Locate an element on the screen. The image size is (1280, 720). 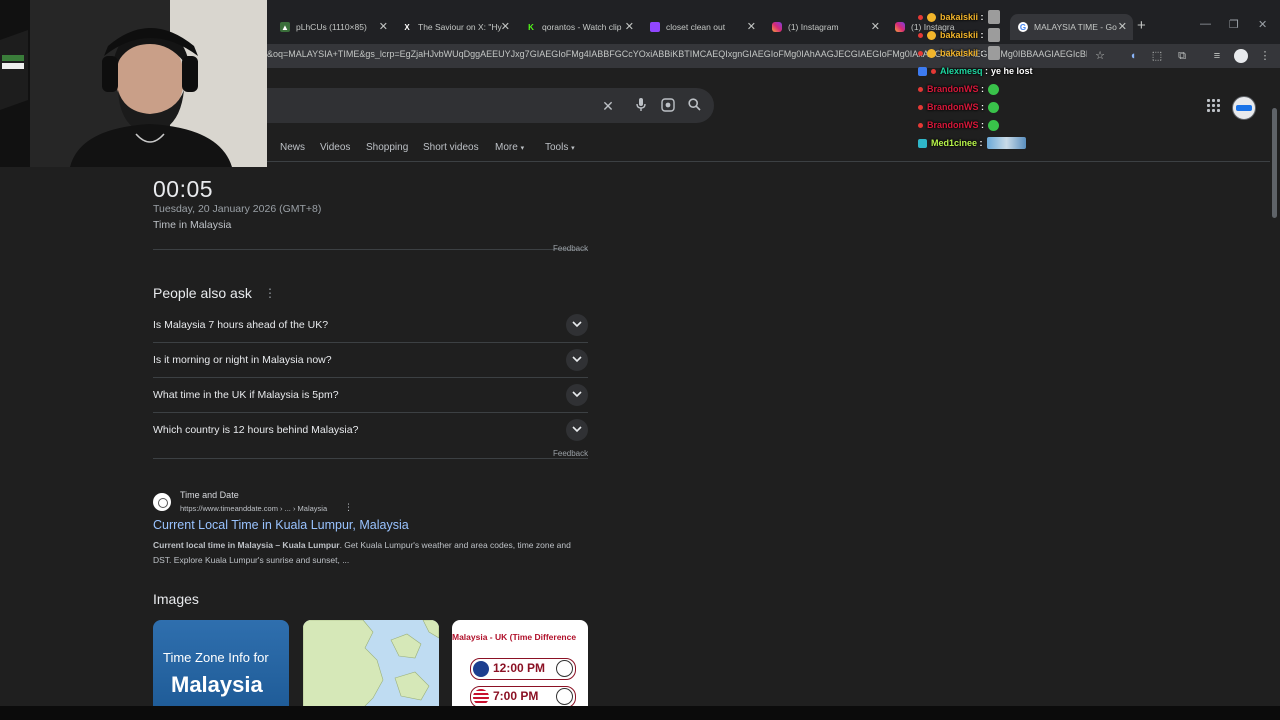
question-row: Is it morning or night in Malaysia now? is located at coordinates (370, 360).